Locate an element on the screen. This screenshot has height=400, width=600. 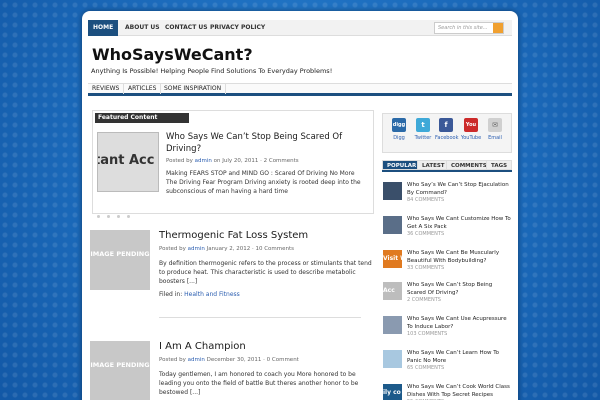
digg-icon: digg is located at coordinates (399, 125).